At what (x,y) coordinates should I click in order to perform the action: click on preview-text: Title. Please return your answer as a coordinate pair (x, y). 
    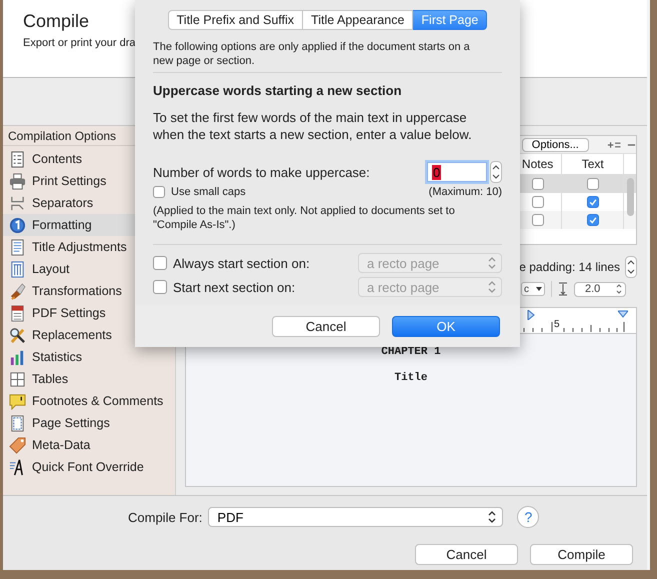
    Looking at the image, I should click on (410, 378).